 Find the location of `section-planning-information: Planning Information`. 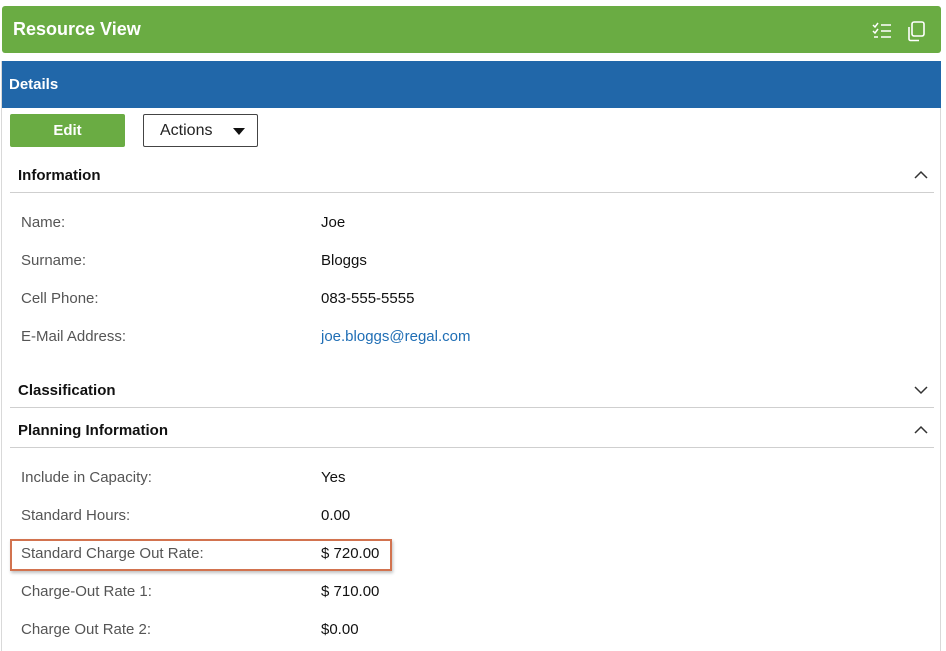

section-planning-information: Planning Information is located at coordinates (472, 430).